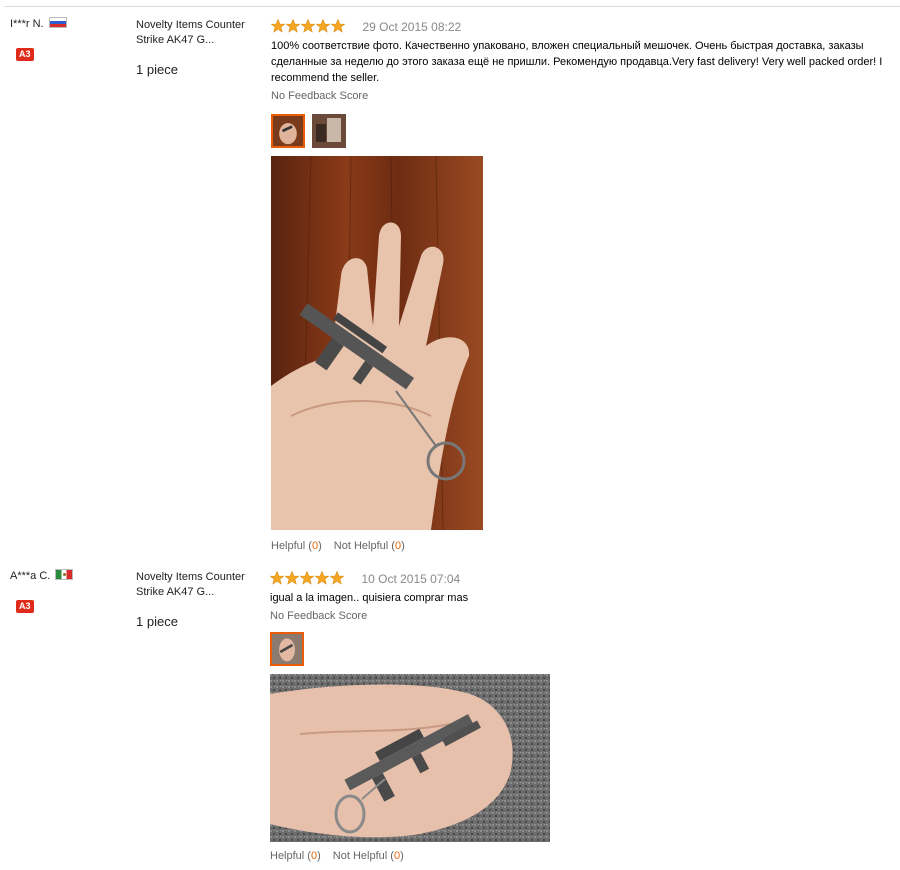  I want to click on russia-flag-icon, so click(57, 22).